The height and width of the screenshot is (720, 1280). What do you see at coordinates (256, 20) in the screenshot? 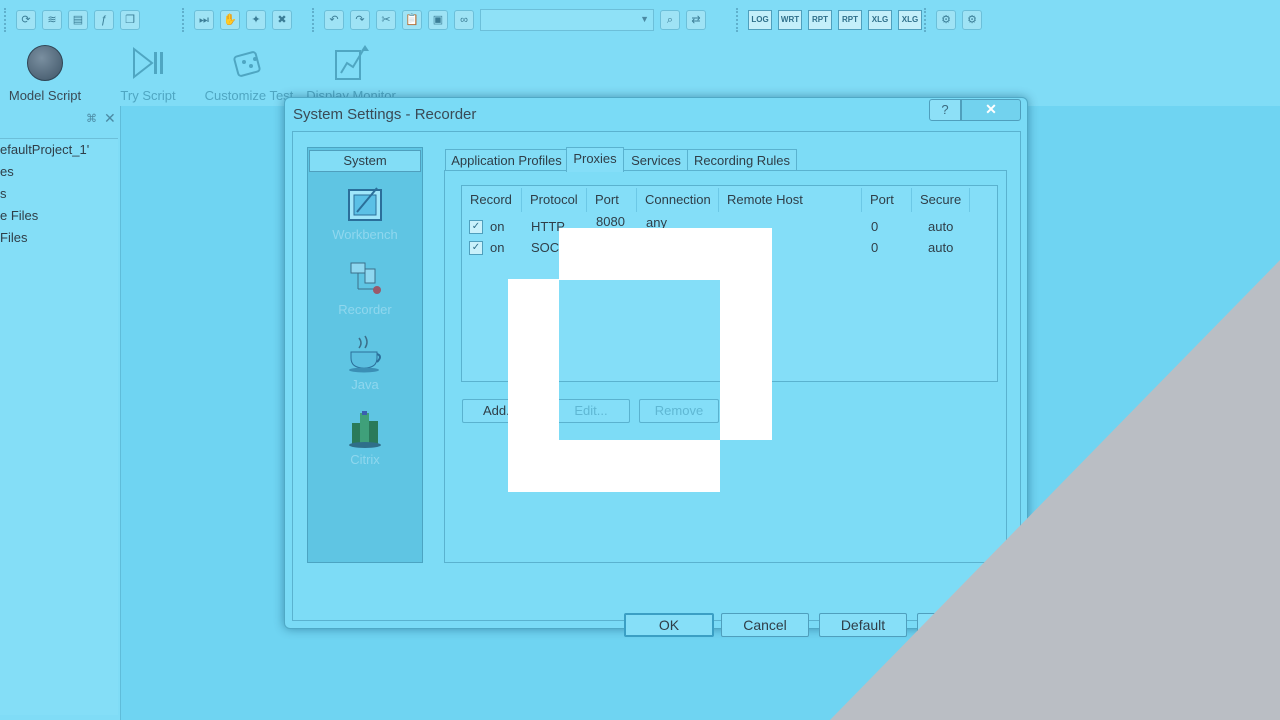
I see `wand-icon: ✦` at bounding box center [256, 20].